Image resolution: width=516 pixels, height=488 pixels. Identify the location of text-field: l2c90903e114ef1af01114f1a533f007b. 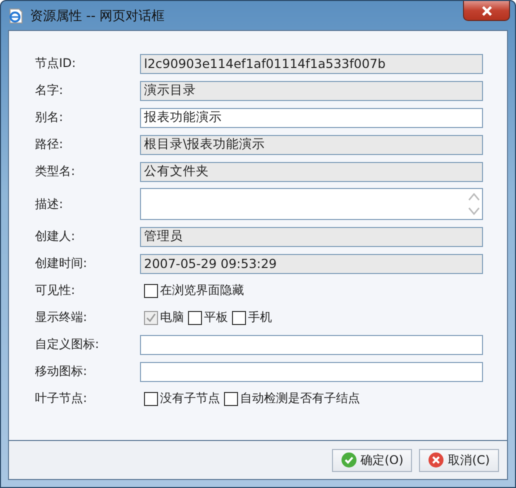
(311, 64).